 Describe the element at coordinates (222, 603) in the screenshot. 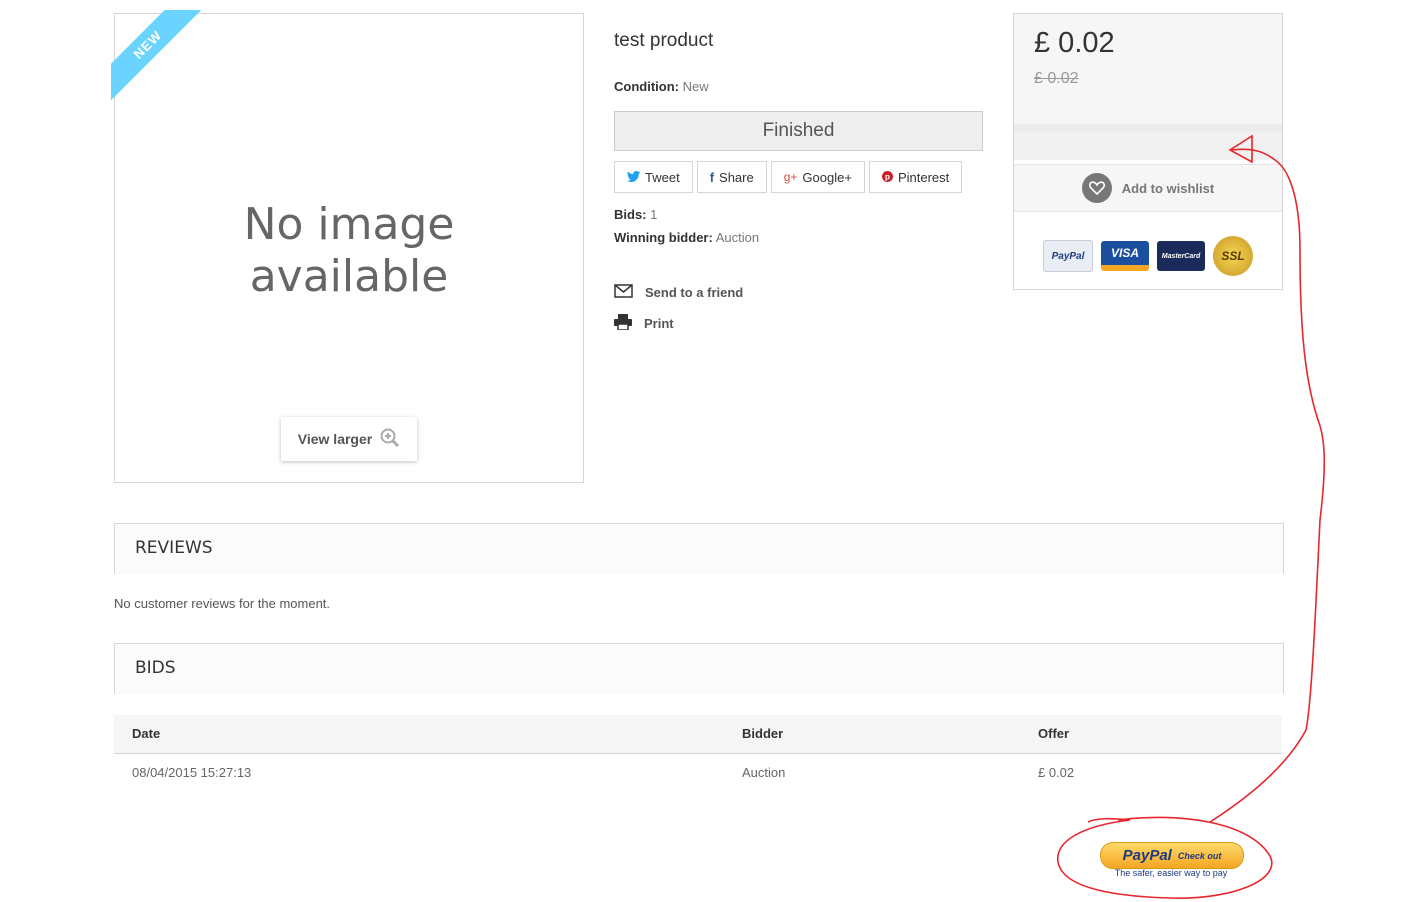

I see `no-reviews-message: No customer reviews for the moment.` at that location.